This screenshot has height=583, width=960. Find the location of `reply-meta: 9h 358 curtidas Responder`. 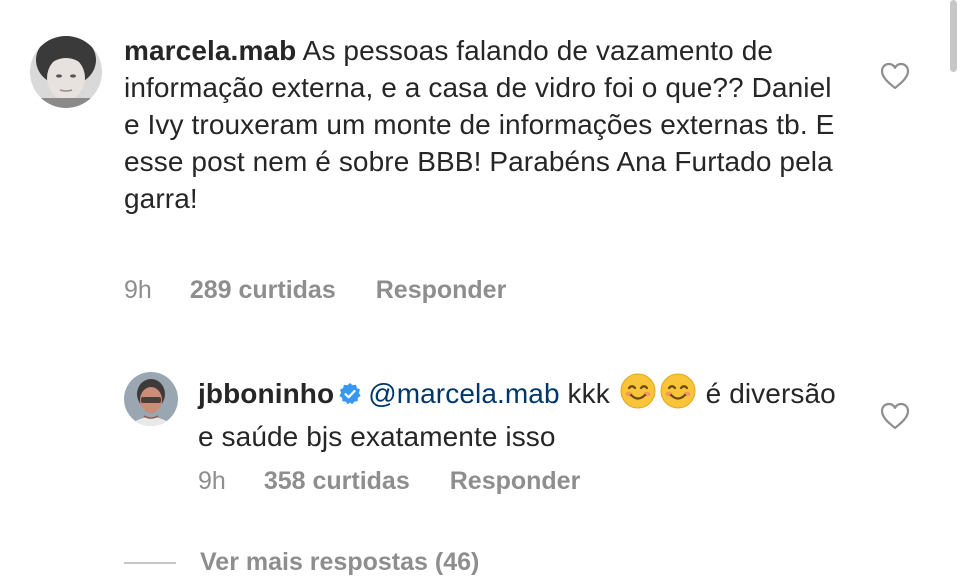

reply-meta: 9h 358 curtidas Responder is located at coordinates (389, 481).